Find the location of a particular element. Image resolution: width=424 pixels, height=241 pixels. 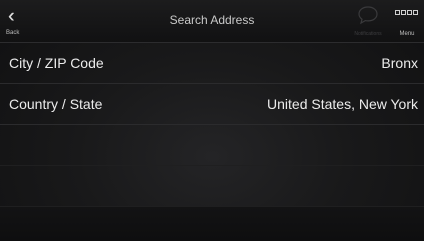

city-zip-value: Bronx is located at coordinates (399, 63).